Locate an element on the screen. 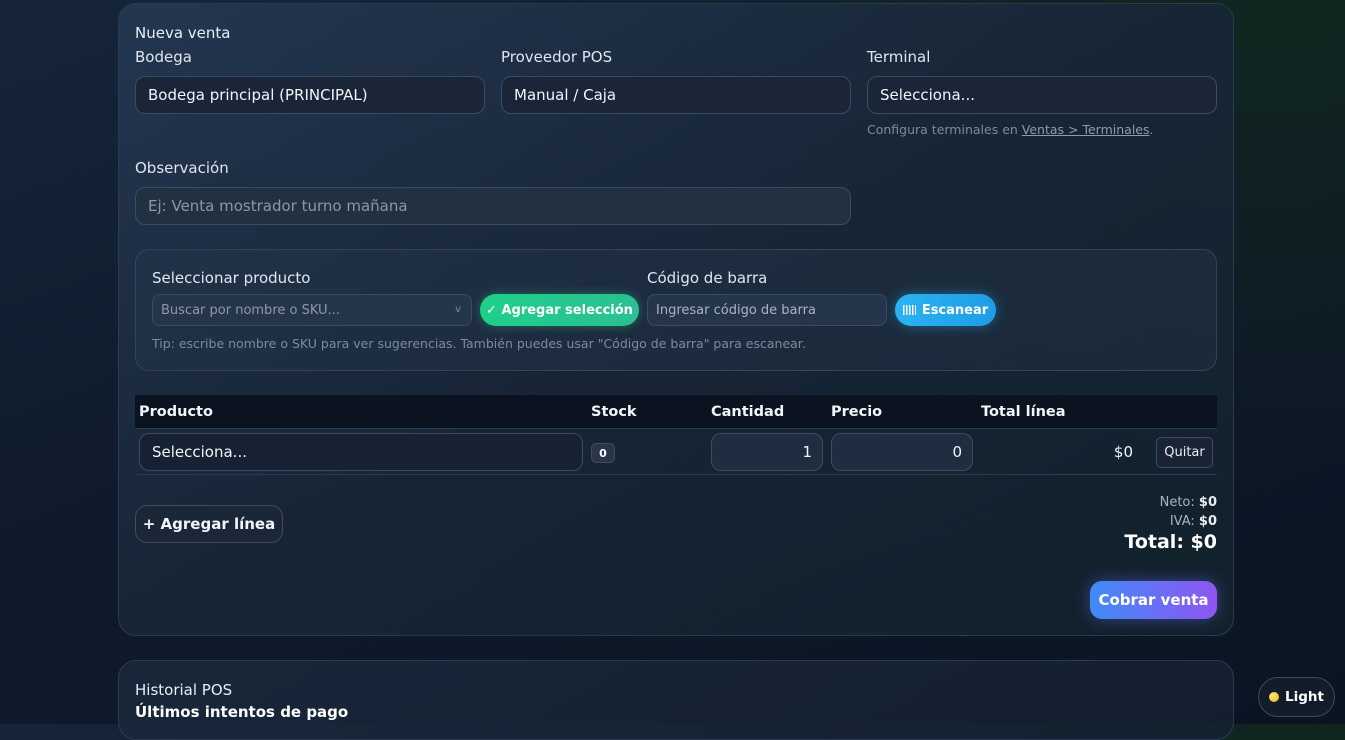 This screenshot has height=740, width=1345. stock-badge: 0 is located at coordinates (603, 453).